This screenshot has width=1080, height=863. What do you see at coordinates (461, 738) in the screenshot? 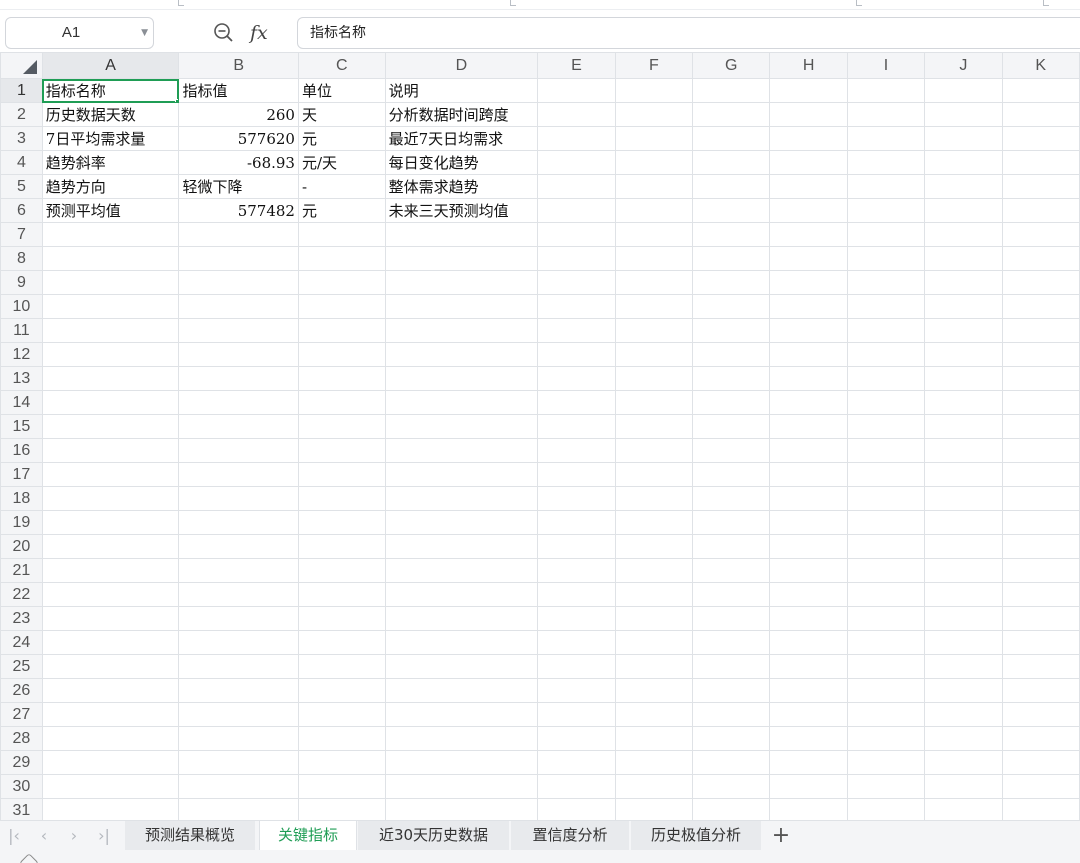
I see `cell-d28` at bounding box center [461, 738].